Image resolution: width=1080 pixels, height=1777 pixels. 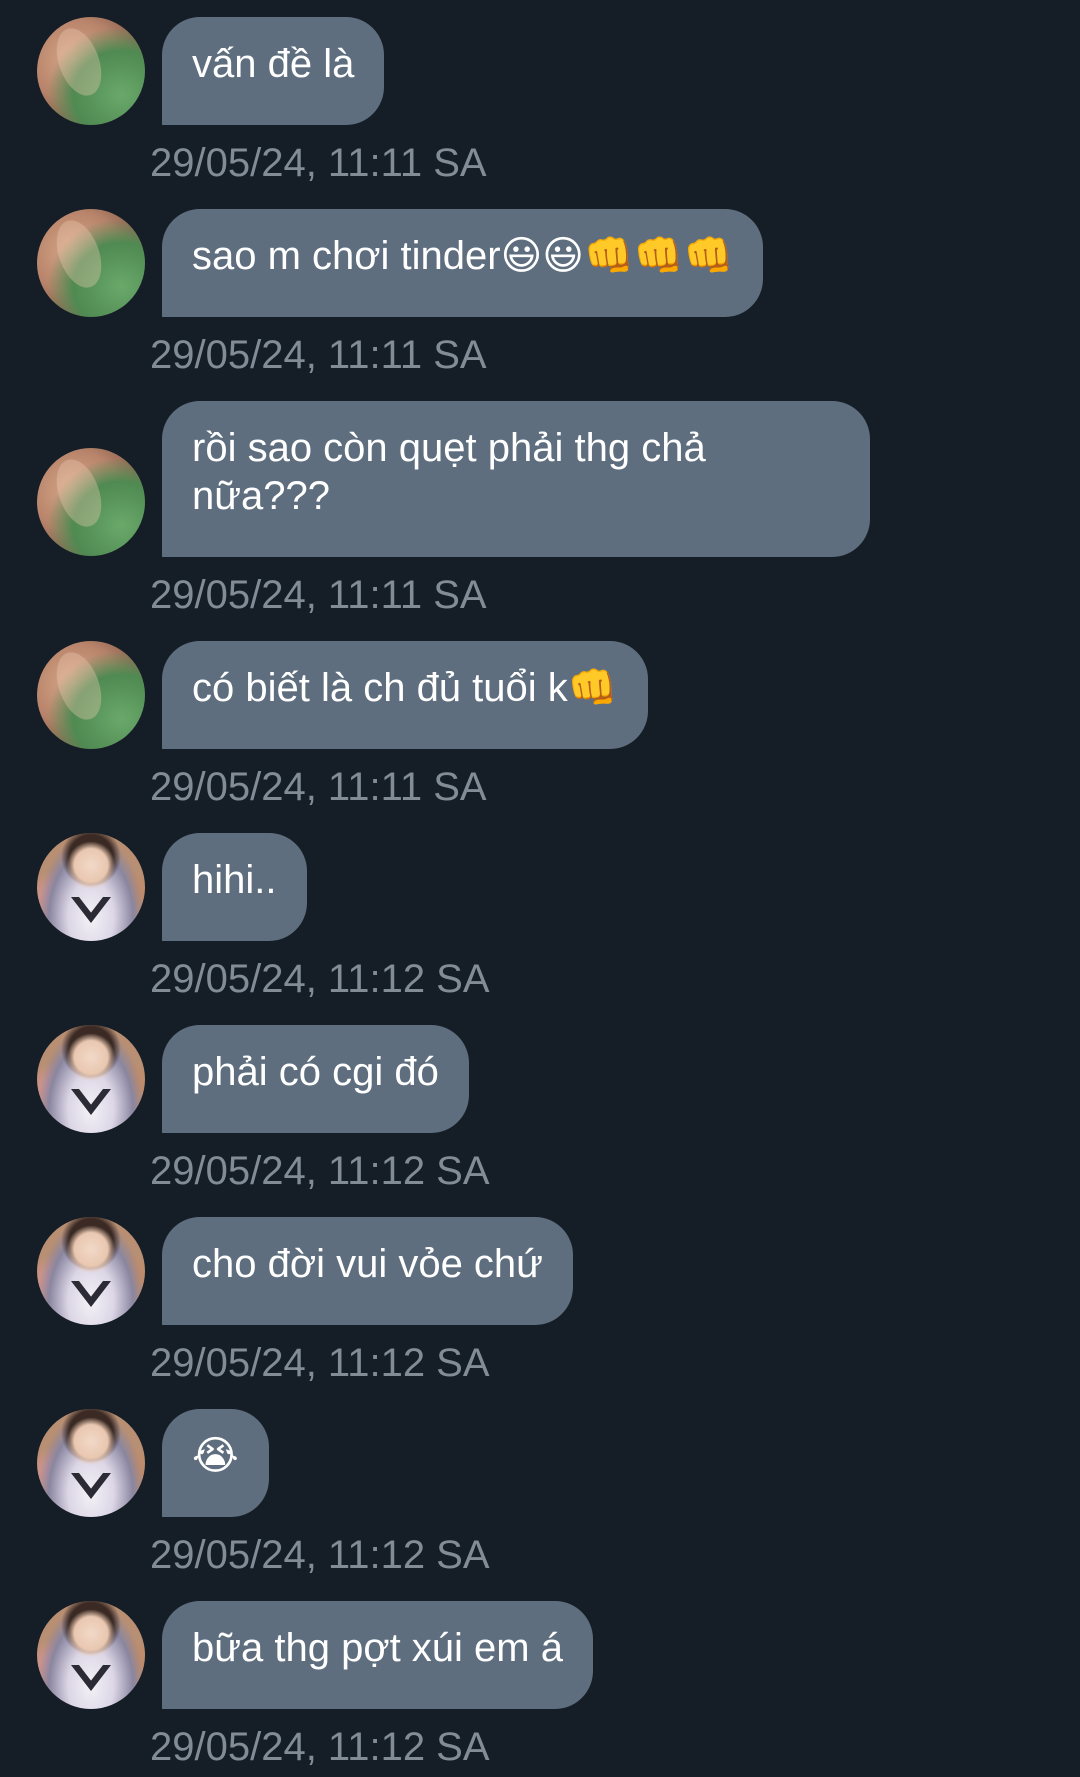 I want to click on message-bubble: sao m chơi tinder😃😃👊👊👊, so click(x=463, y=263).